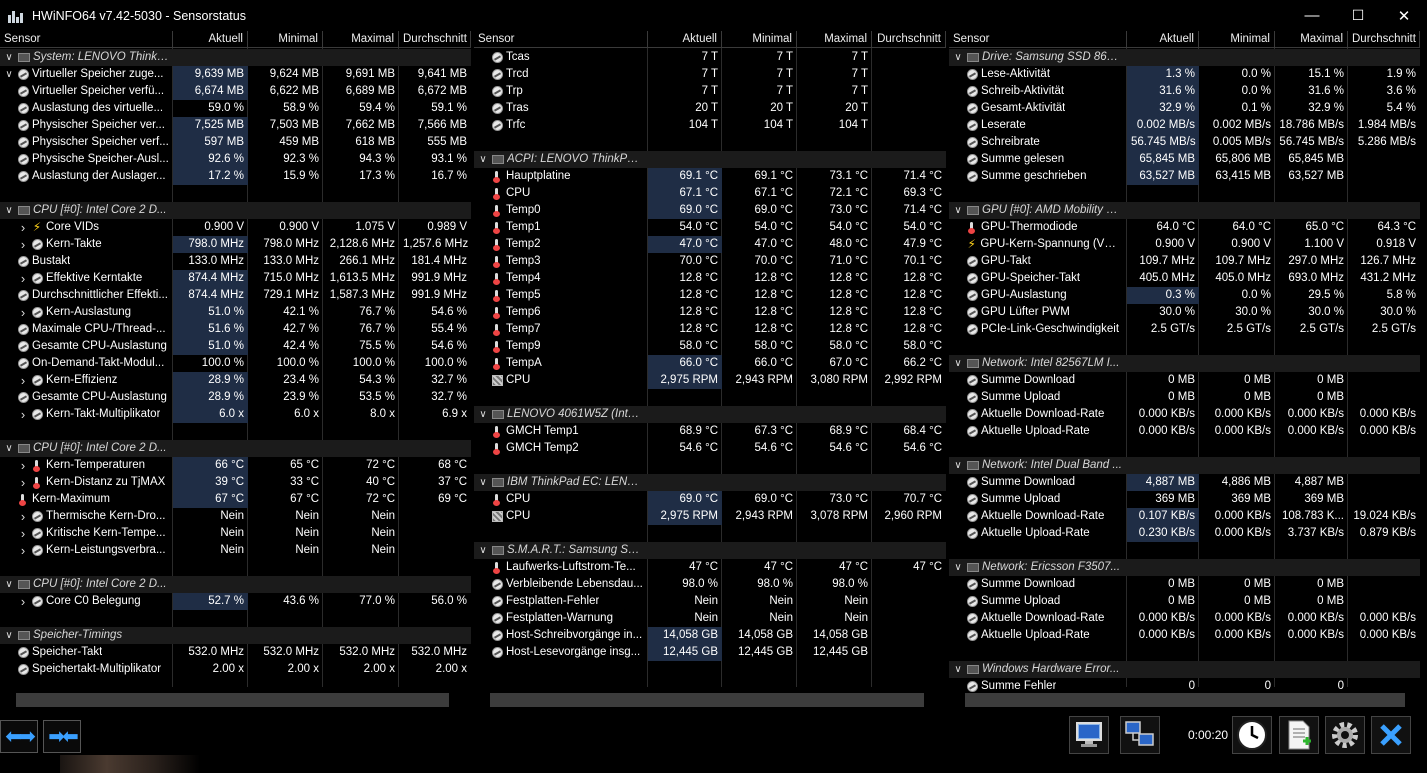 This screenshot has width=1427, height=773. I want to click on sensor-row: Lese-Aktivität 1.3 % 0.0 % 15.1 % 1.9 %, so click(1188, 74).